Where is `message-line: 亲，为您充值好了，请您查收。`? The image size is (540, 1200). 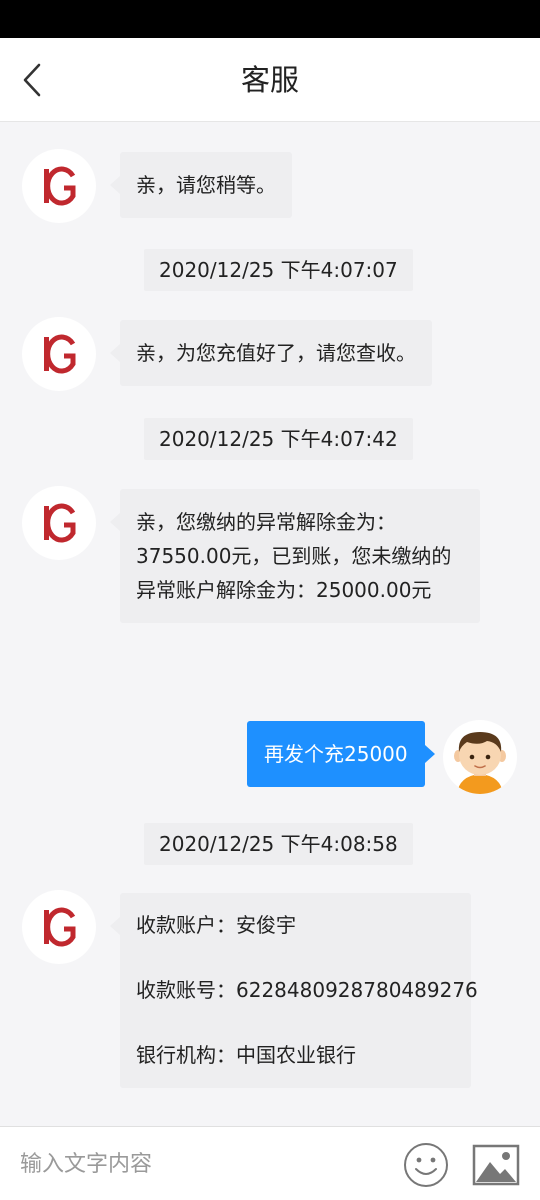
message-line: 亲，为您充值好了，请您查收。 is located at coordinates (276, 353).